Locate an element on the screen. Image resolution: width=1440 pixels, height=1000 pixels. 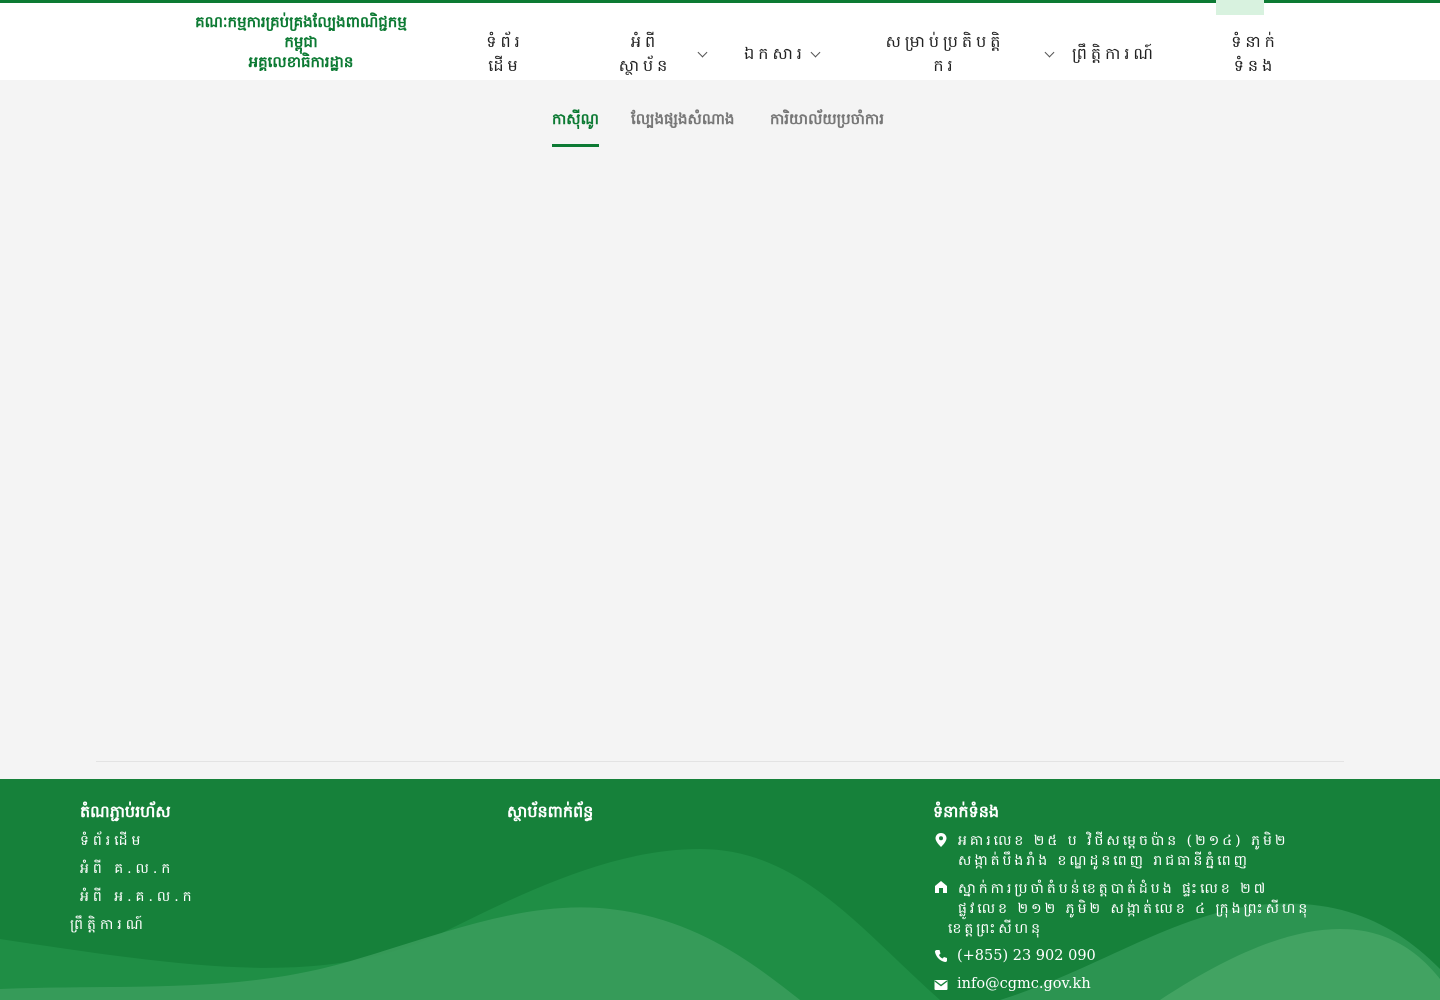
tab-lottery: ល្បែងផ្សងសំណាង is located at coordinates (682, 126).